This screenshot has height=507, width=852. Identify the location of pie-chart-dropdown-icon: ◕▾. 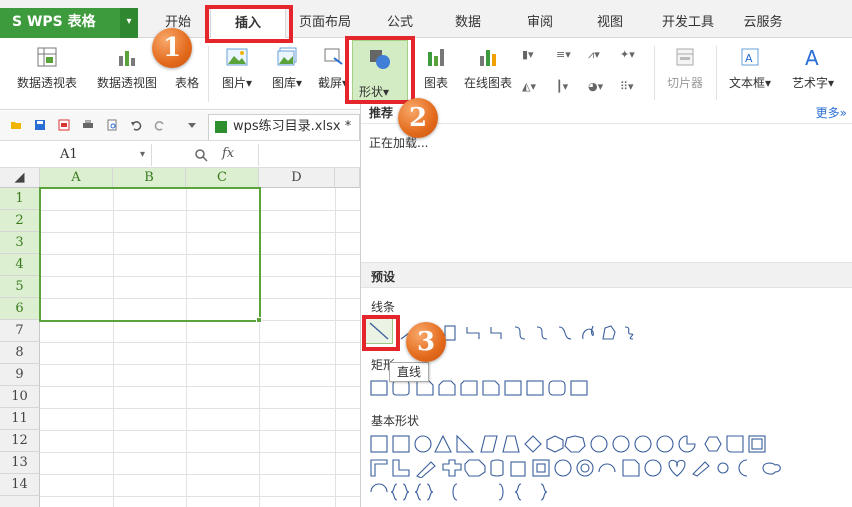
(595, 86).